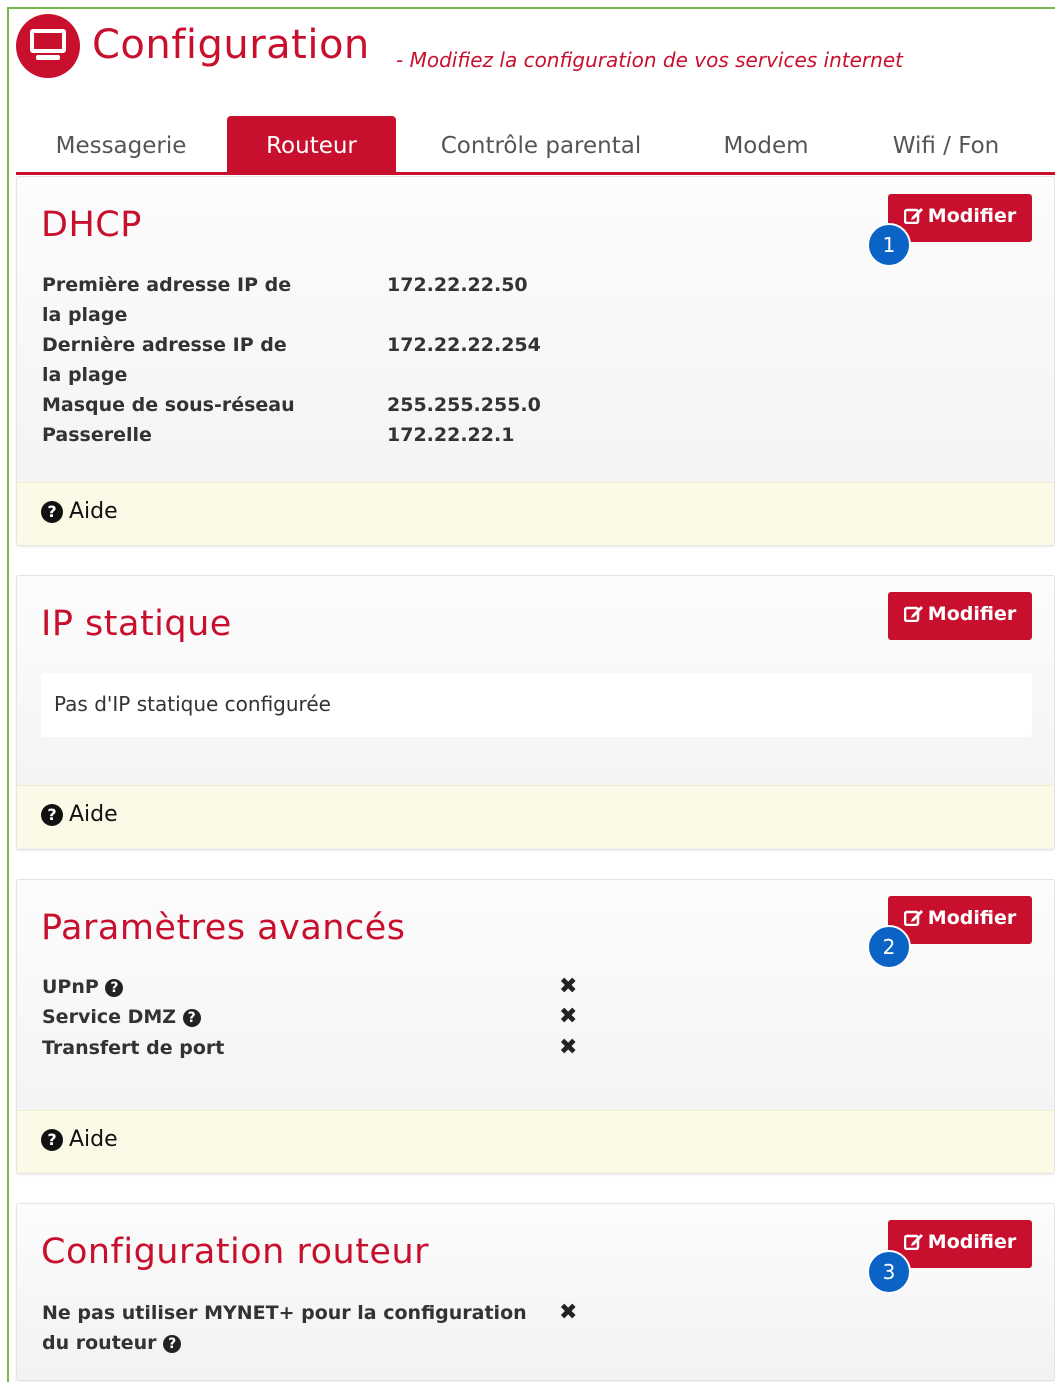  I want to click on router-config-title: Configuration routeur, so click(235, 1252).